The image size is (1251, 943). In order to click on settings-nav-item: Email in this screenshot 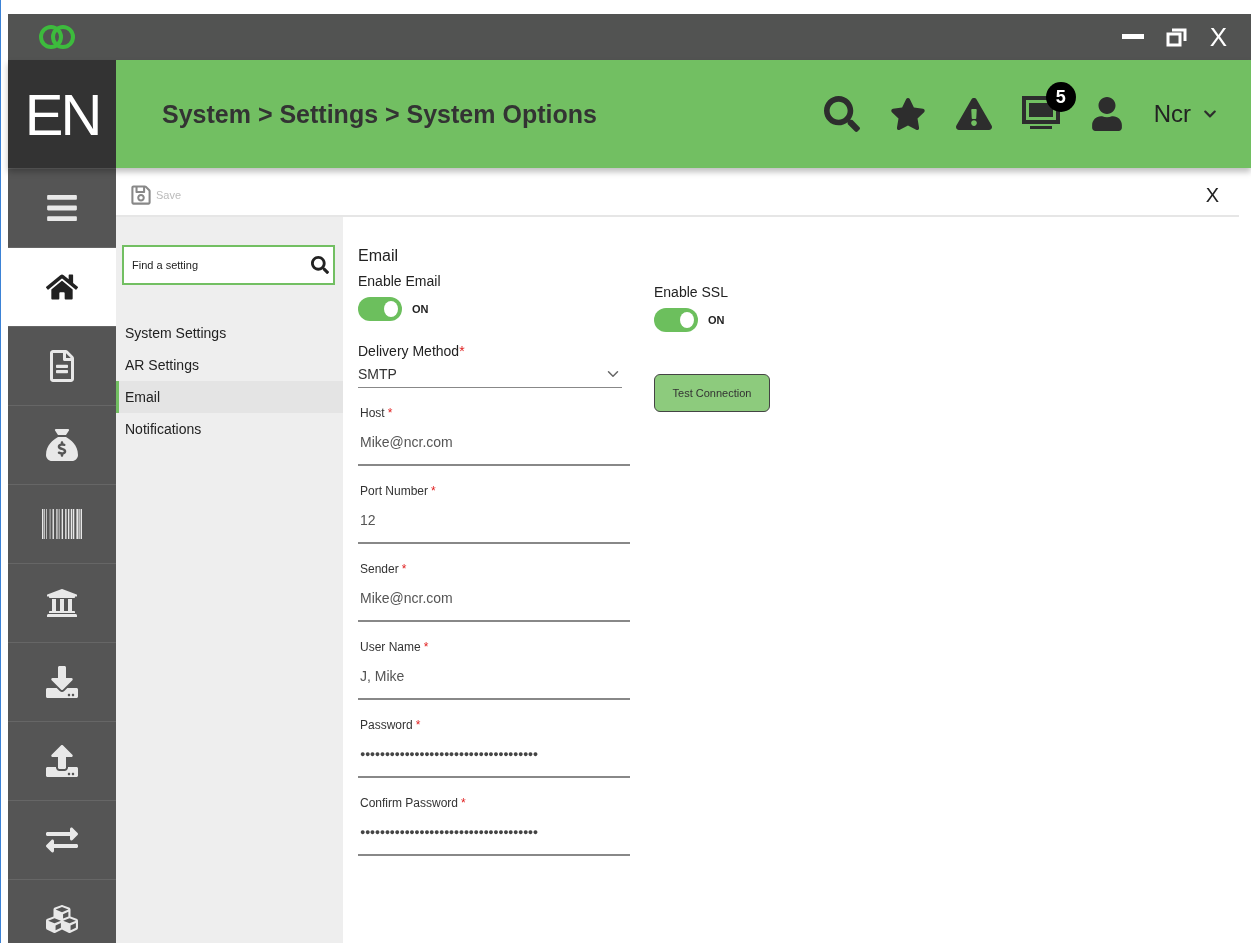, I will do `click(229, 397)`.